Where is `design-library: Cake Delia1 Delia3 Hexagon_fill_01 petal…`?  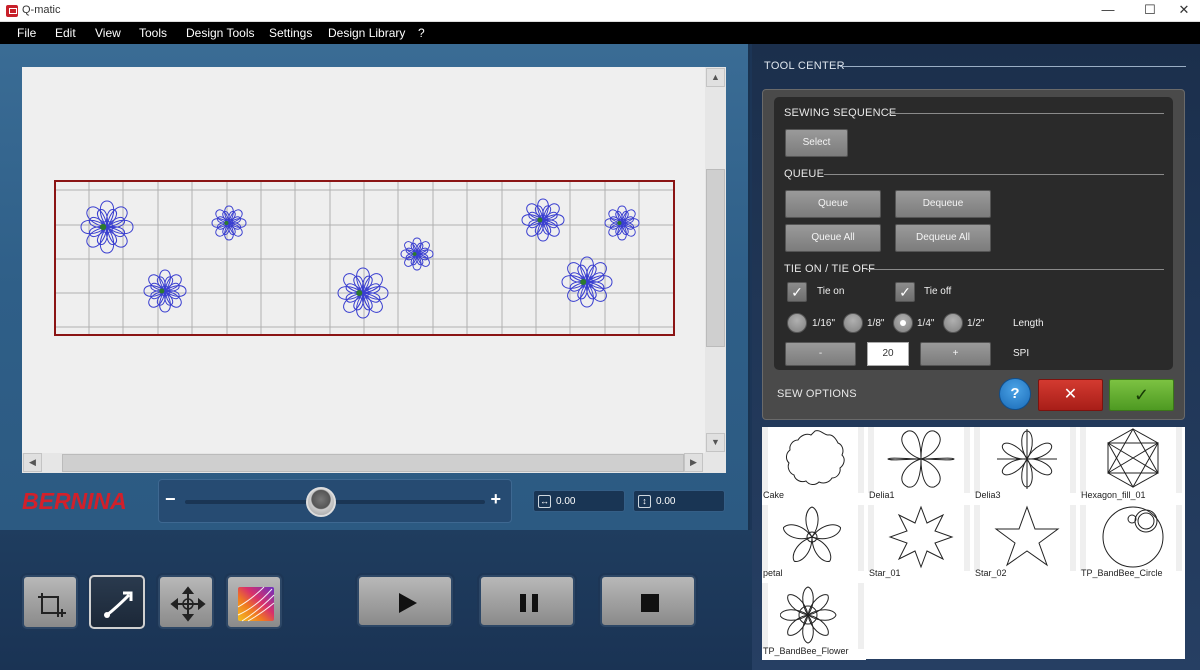
design-library: Cake Delia1 Delia3 Hexagon_fill_01 petal… is located at coordinates (973, 543).